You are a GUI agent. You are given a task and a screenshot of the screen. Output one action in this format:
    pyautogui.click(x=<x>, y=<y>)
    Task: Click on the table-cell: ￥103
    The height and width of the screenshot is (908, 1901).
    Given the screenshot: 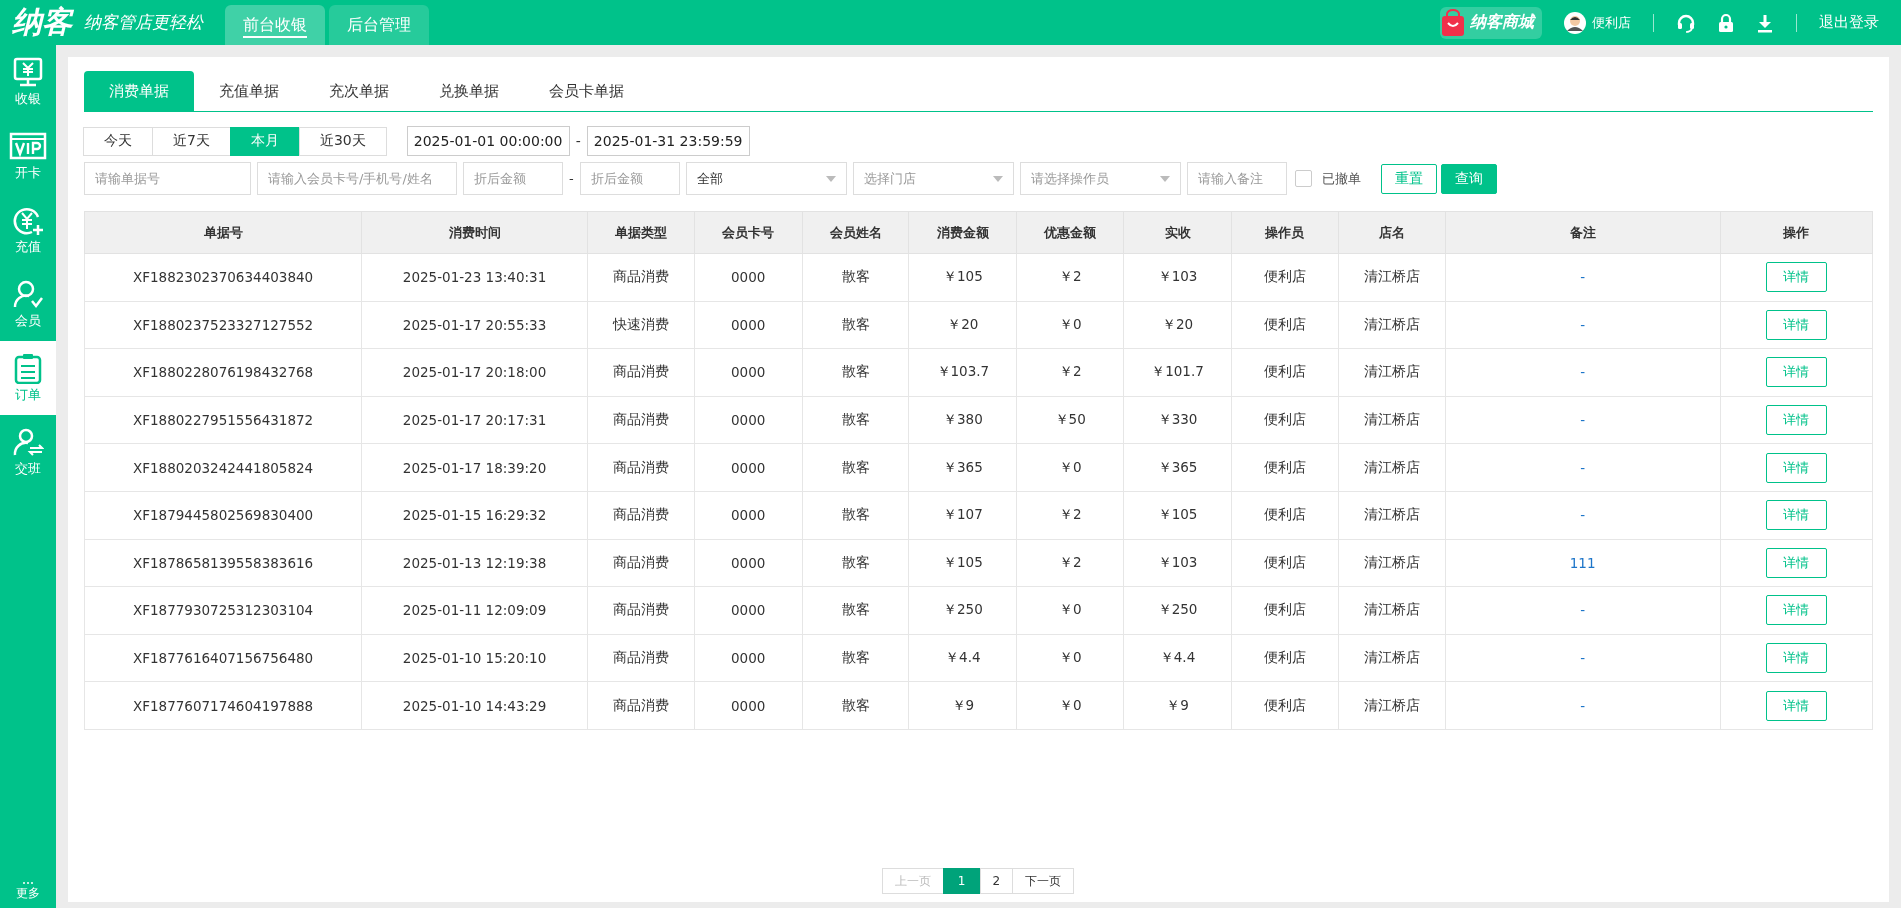 What is the action you would take?
    pyautogui.click(x=1177, y=277)
    